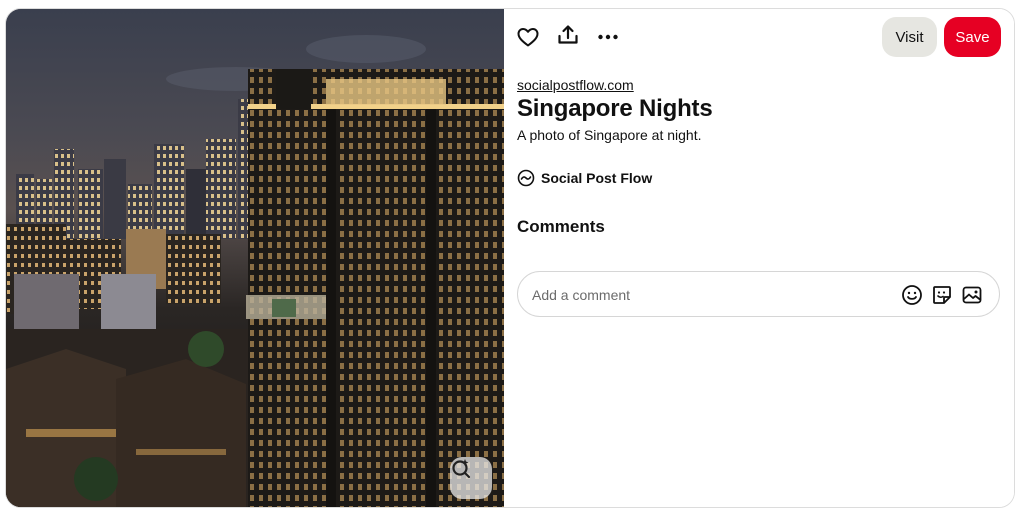 This screenshot has width=1024, height=520. Describe the element at coordinates (972, 37) in the screenshot. I see `save-button: Save` at that location.